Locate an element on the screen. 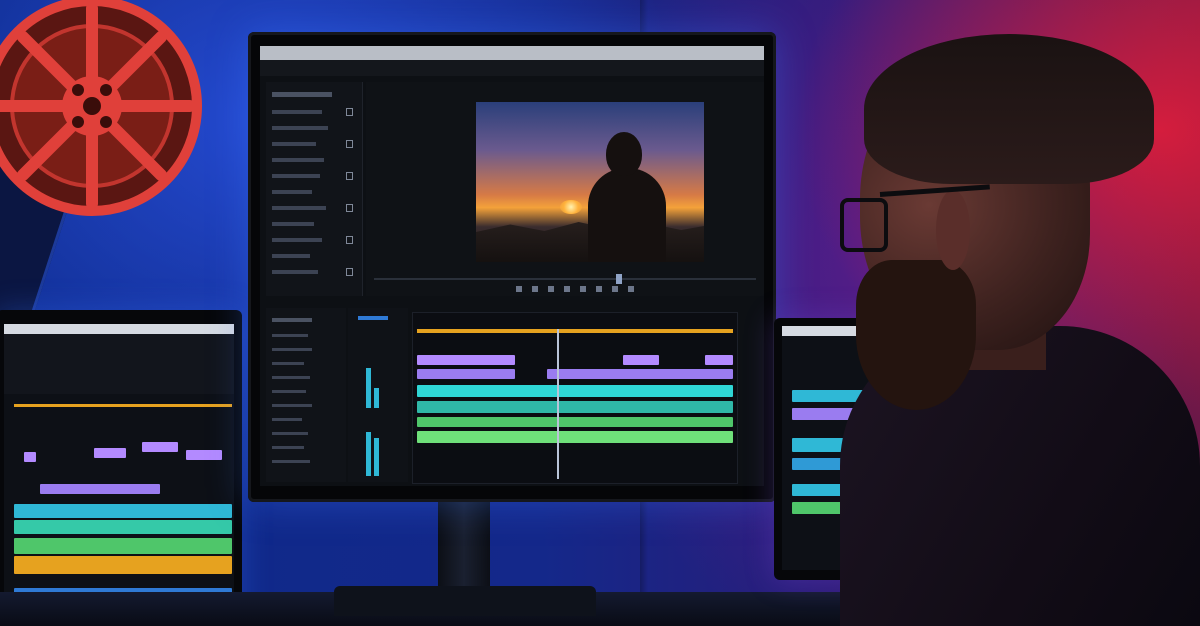 The height and width of the screenshot is (626, 1200). timeline-ruler is located at coordinates (575, 331).